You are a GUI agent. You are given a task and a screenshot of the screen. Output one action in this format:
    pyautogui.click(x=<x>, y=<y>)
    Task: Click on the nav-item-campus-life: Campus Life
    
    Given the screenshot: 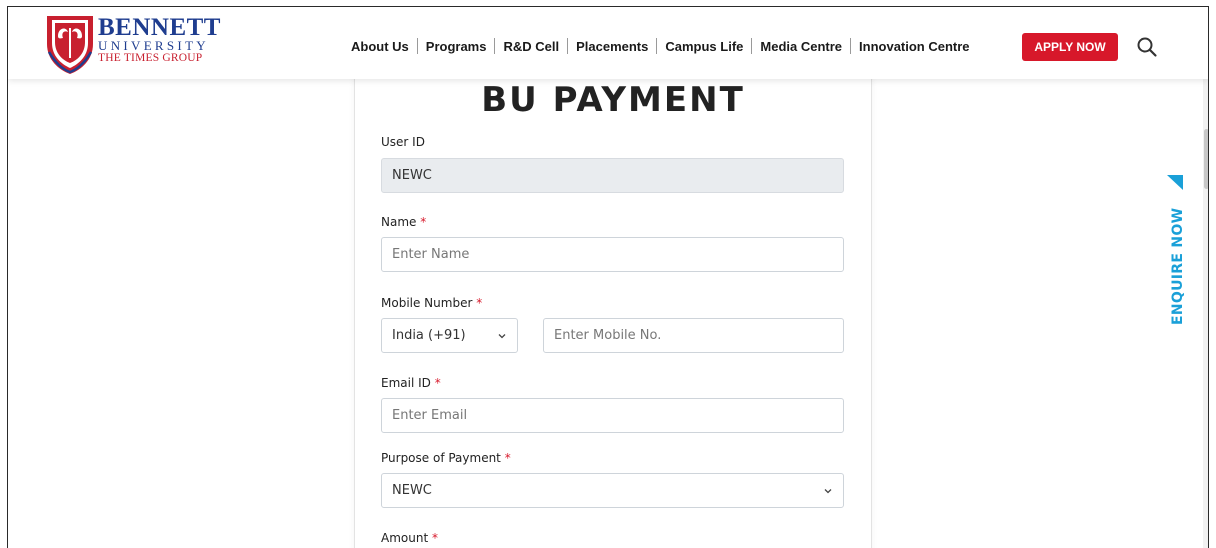 What is the action you would take?
    pyautogui.click(x=704, y=46)
    